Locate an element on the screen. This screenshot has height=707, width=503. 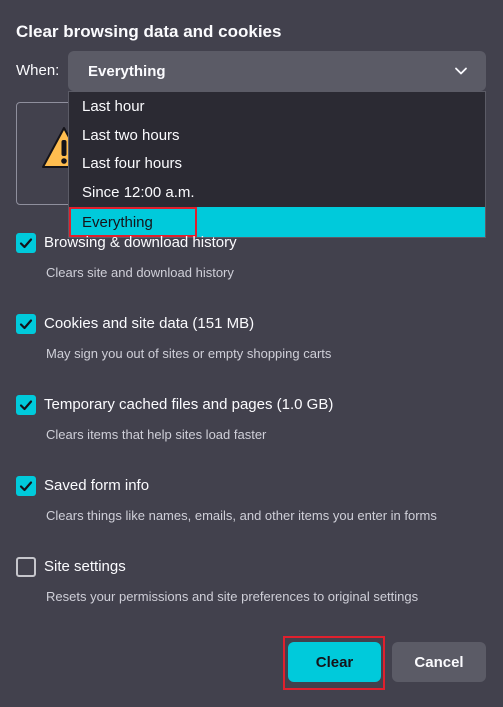
chevron-down-icon is located at coordinates (461, 71).